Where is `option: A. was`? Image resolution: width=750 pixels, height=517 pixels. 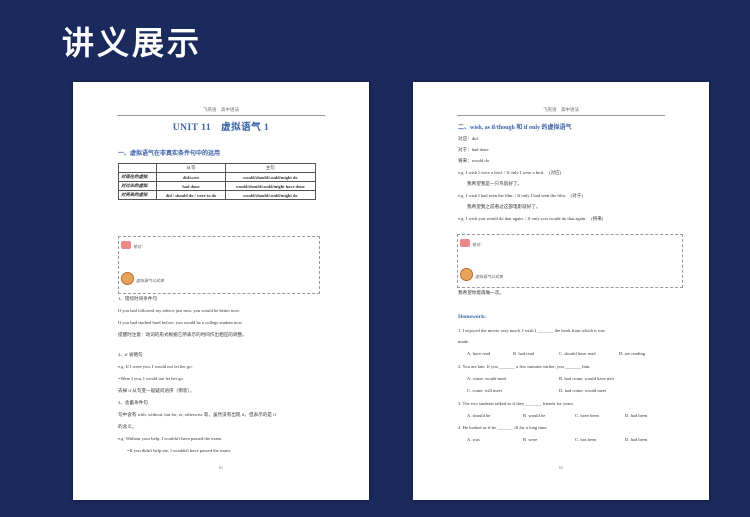
option: A. was is located at coordinates (473, 439).